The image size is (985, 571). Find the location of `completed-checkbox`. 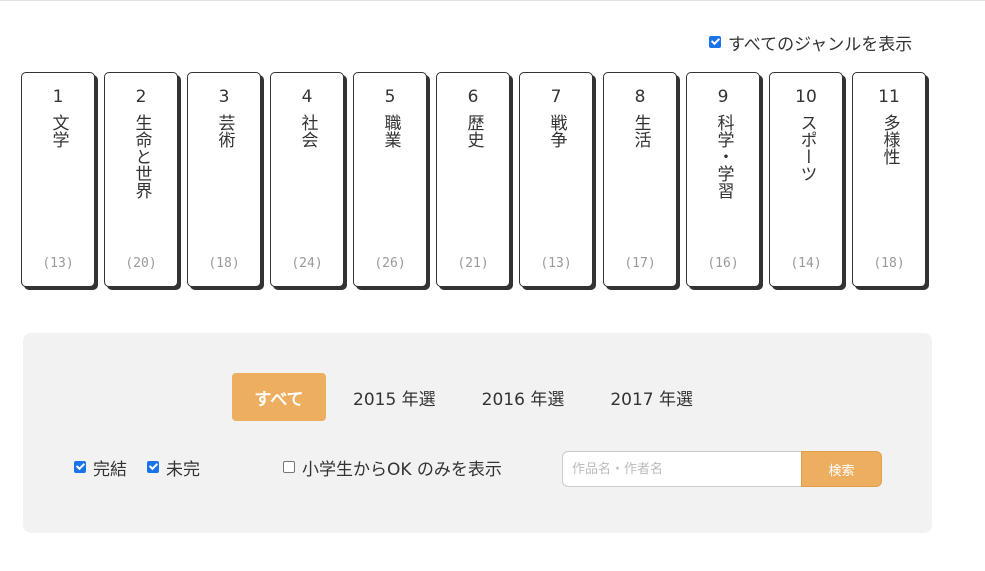

completed-checkbox is located at coordinates (80, 467).